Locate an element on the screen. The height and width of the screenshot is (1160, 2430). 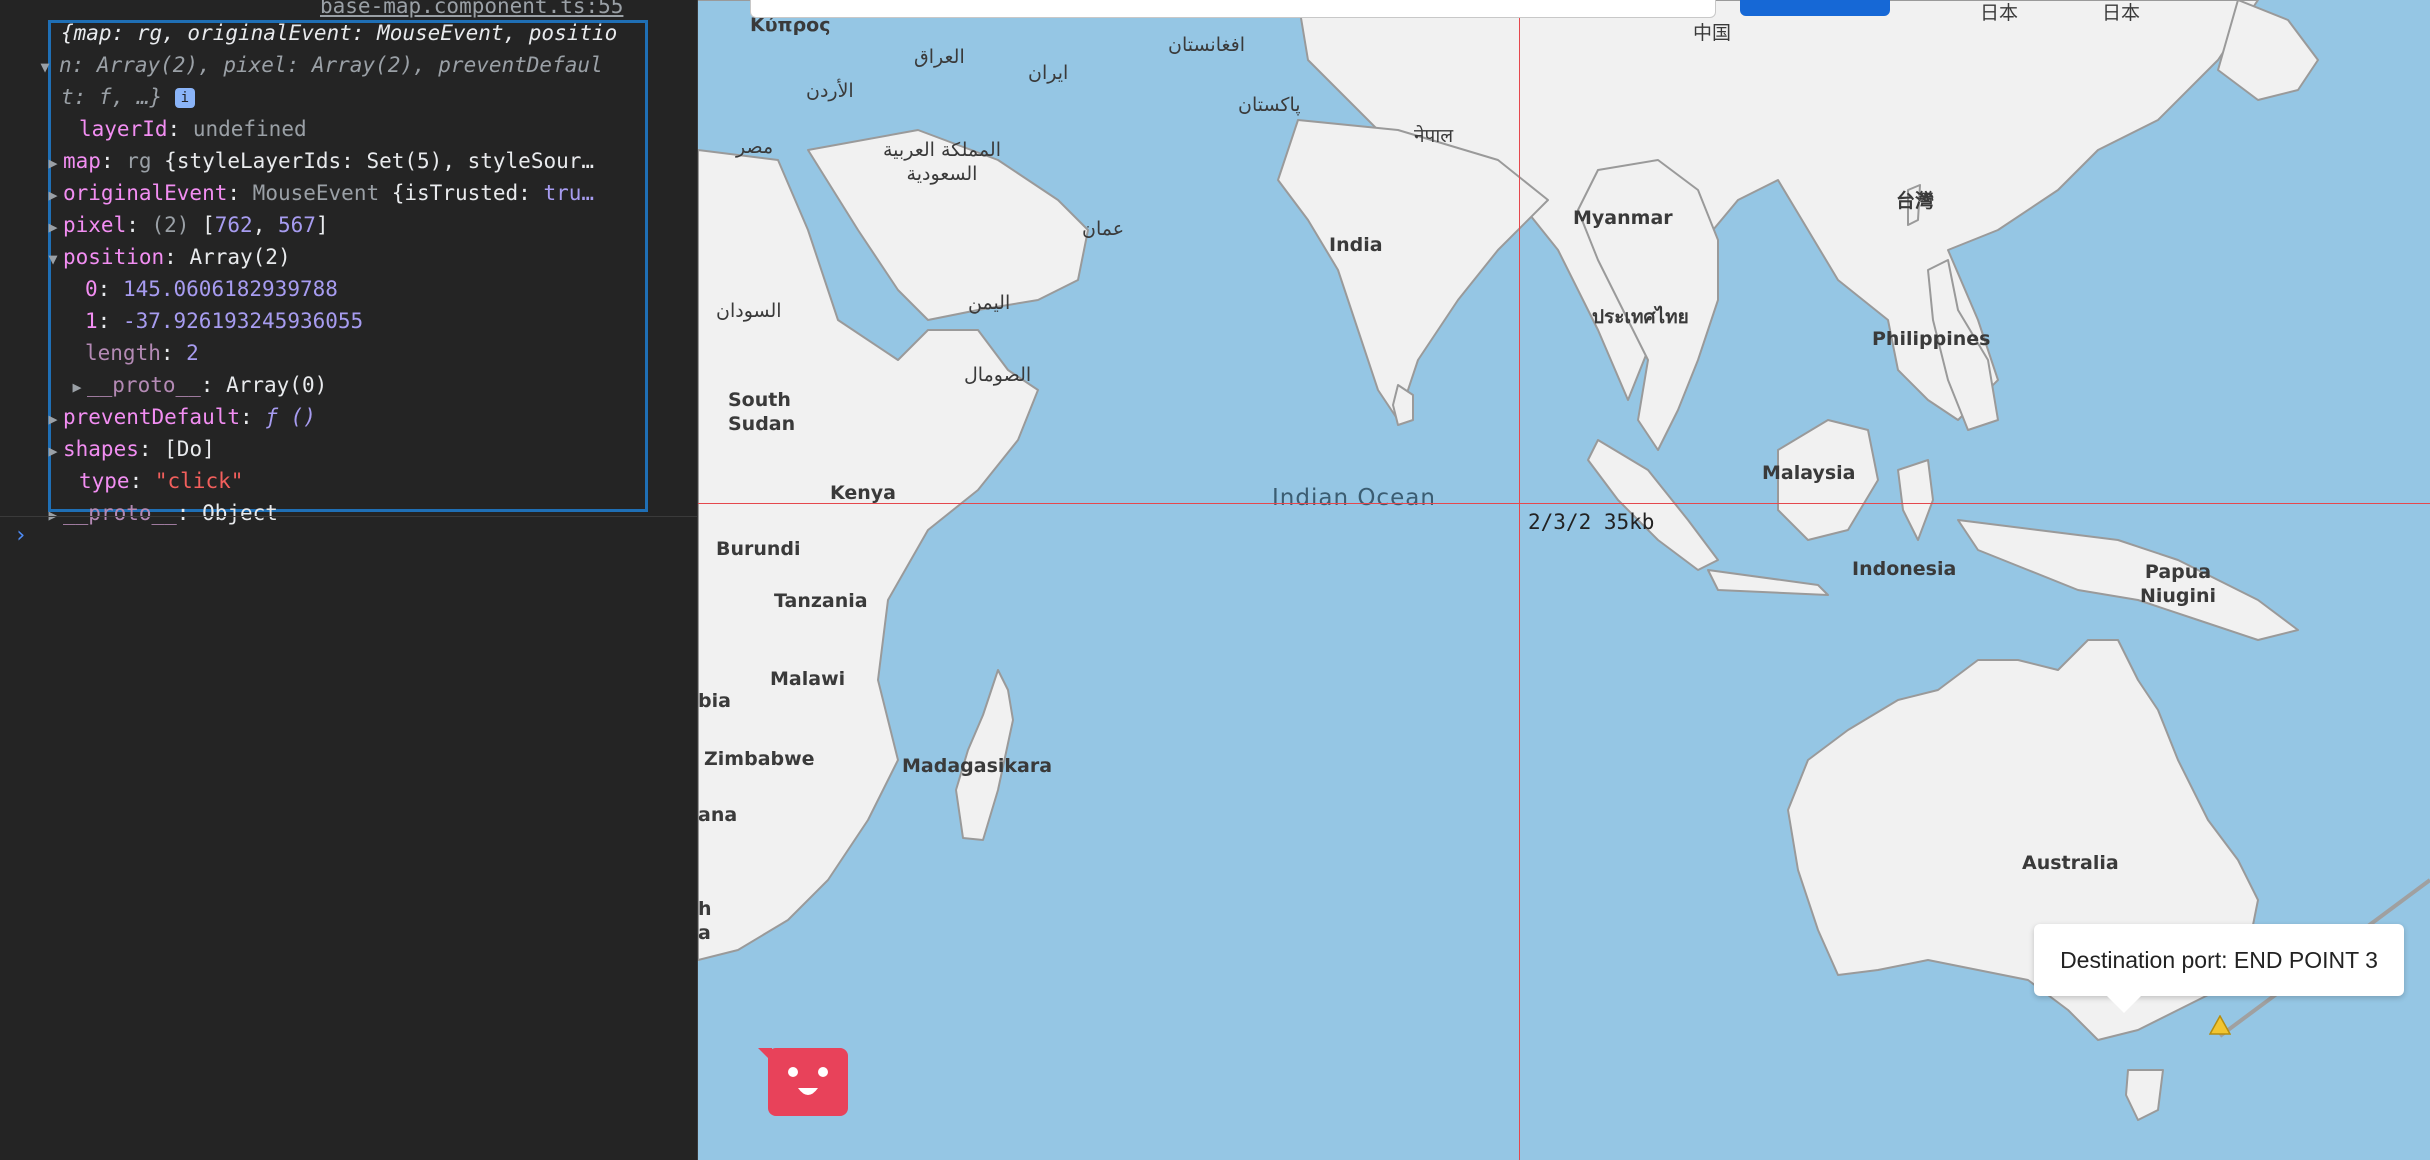
popup-text: Destination port: END POINT 3 is located at coordinates (2219, 959).